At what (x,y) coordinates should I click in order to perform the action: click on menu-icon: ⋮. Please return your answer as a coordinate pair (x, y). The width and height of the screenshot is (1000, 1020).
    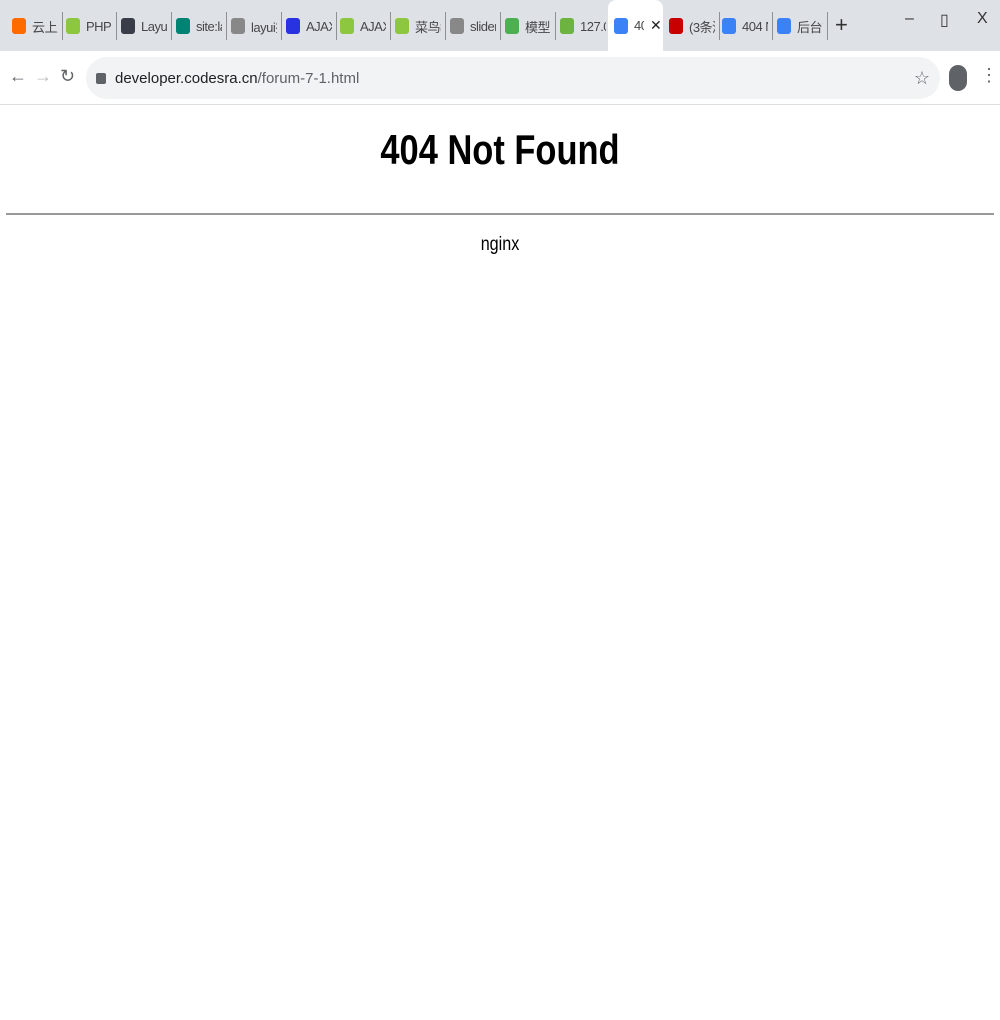
    Looking at the image, I should click on (989, 75).